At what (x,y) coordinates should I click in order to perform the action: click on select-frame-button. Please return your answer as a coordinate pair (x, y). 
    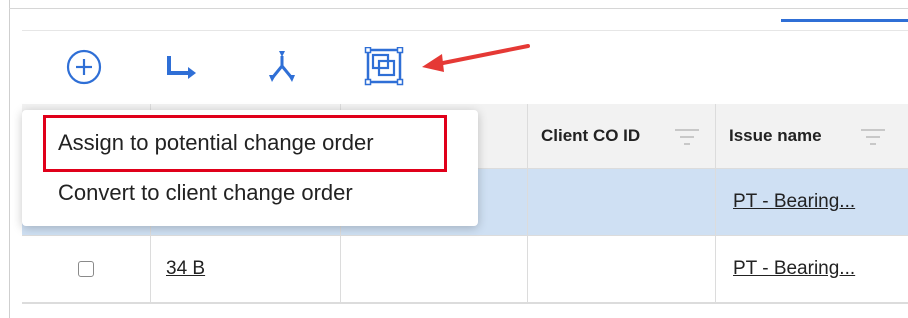
    Looking at the image, I should click on (384, 67).